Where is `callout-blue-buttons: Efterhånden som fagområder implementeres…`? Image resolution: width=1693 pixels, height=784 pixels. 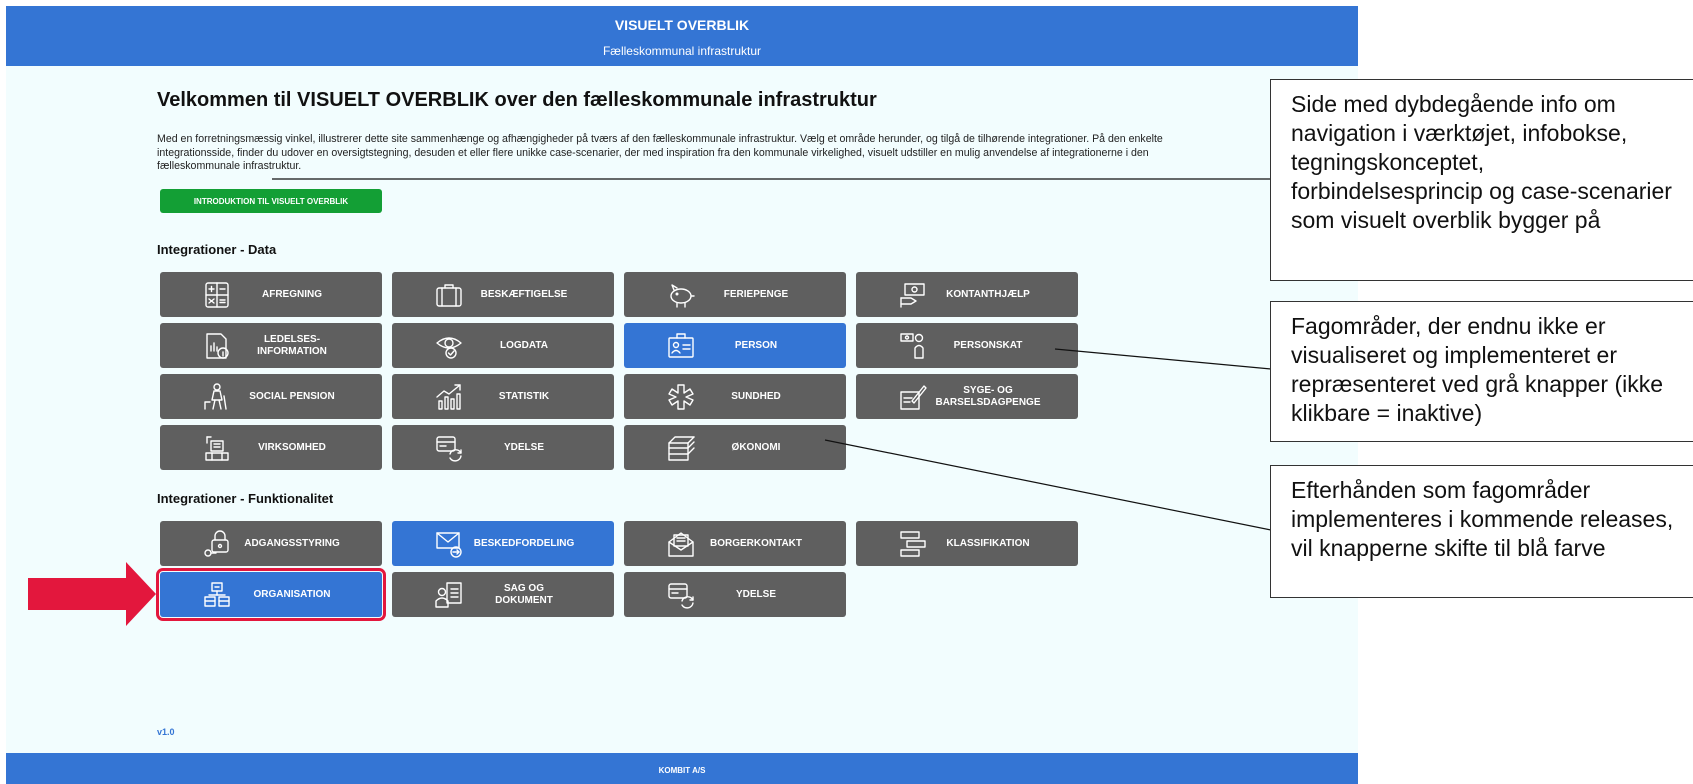
callout-blue-buttons: Efterhånden som fagområder implementeres… is located at coordinates (1481, 531).